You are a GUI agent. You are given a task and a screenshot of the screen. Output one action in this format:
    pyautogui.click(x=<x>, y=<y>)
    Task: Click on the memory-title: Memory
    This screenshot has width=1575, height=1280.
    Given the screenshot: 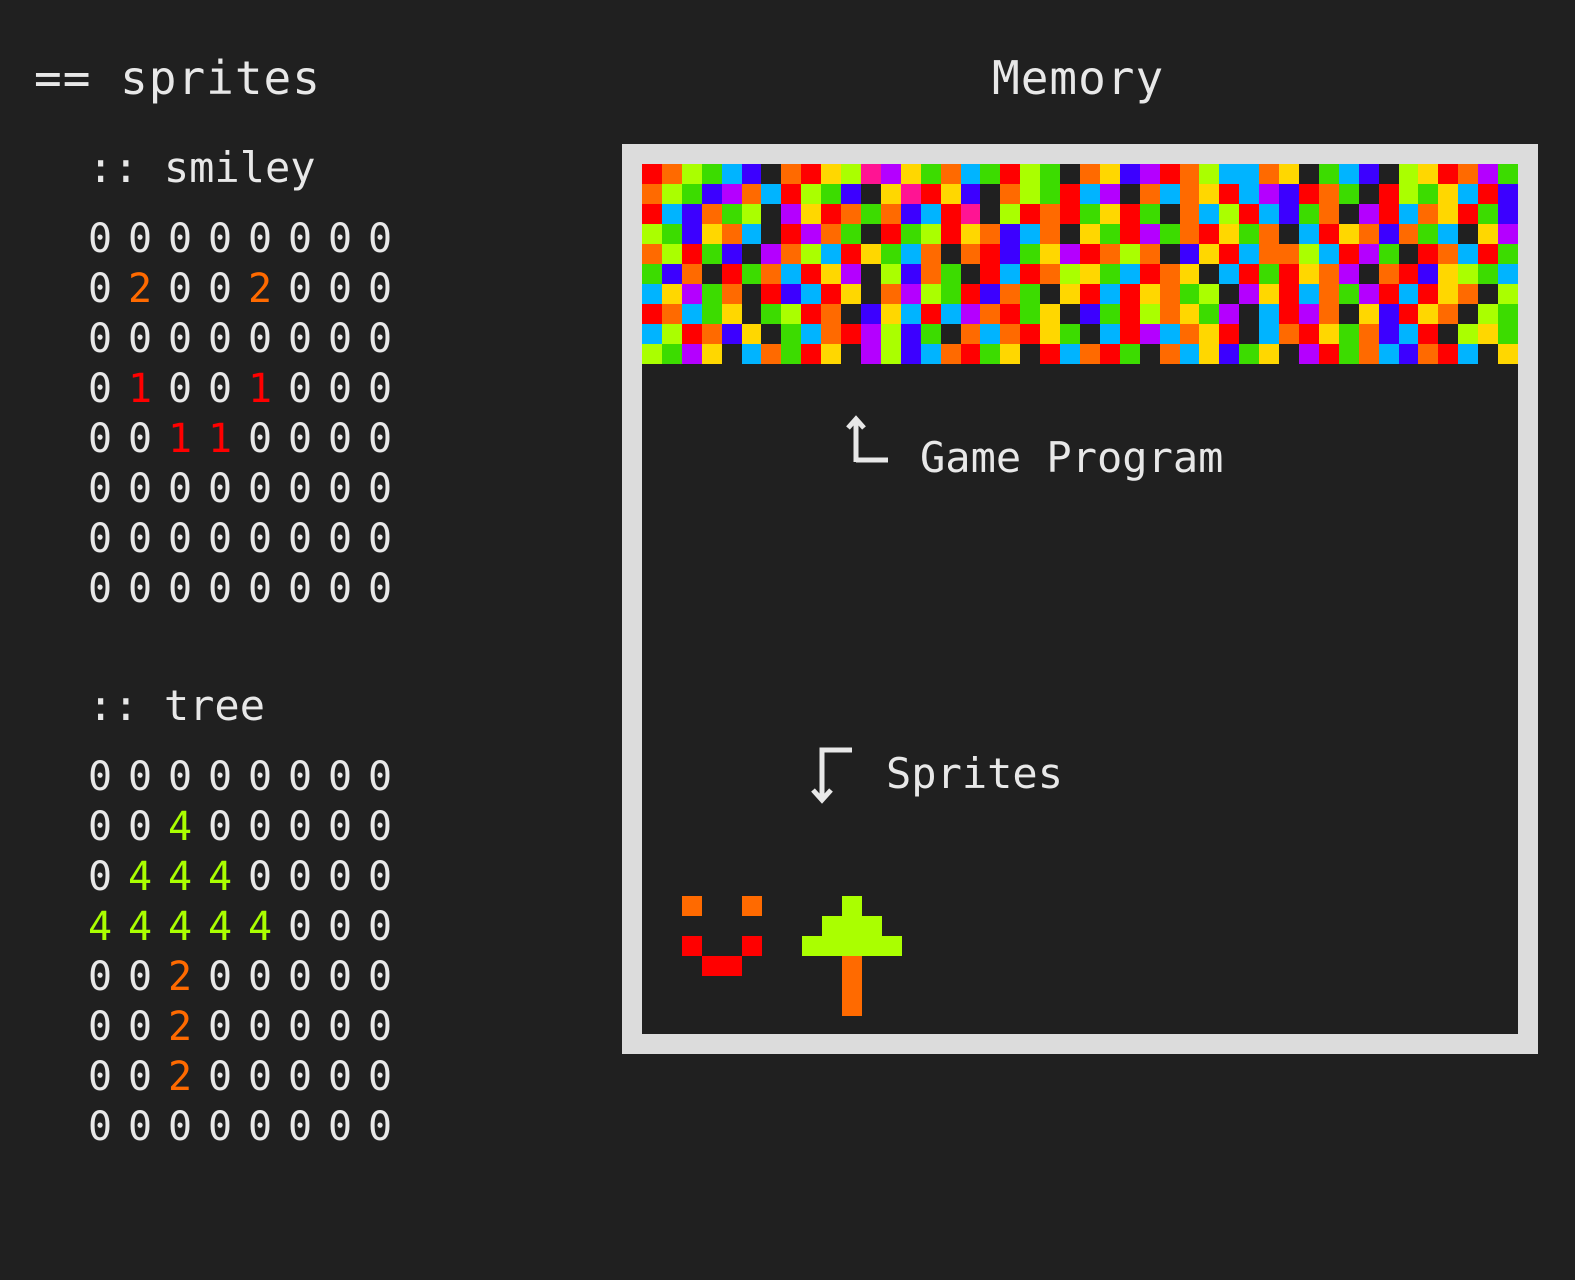 What is the action you would take?
    pyautogui.click(x=1078, y=78)
    